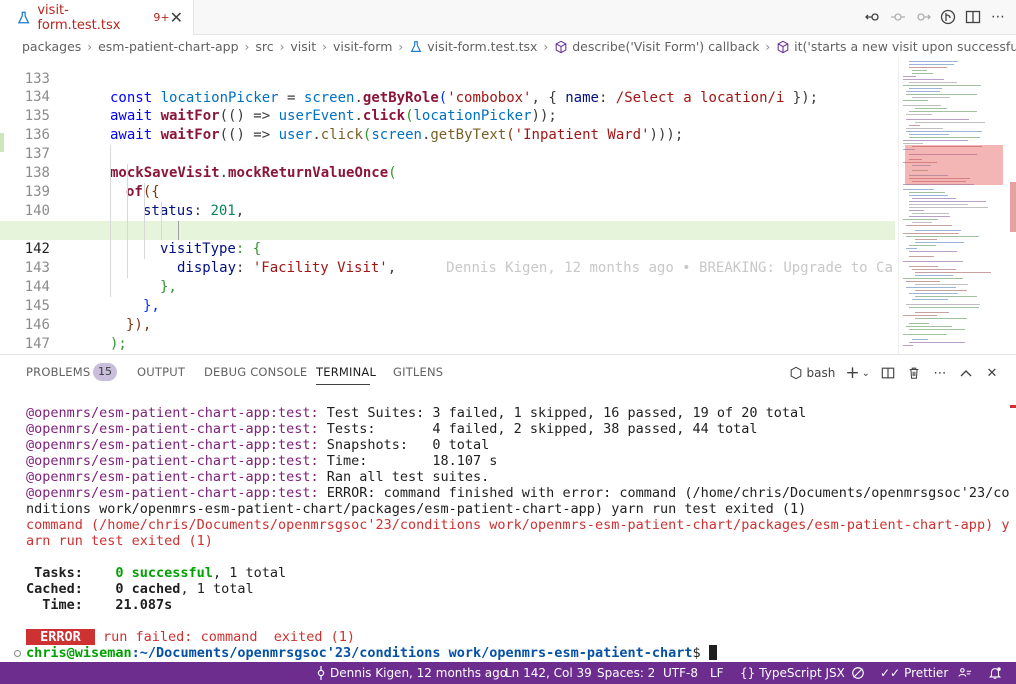 The height and width of the screenshot is (684, 1016). Describe the element at coordinates (712, 652) in the screenshot. I see `terminal-cursor` at that location.